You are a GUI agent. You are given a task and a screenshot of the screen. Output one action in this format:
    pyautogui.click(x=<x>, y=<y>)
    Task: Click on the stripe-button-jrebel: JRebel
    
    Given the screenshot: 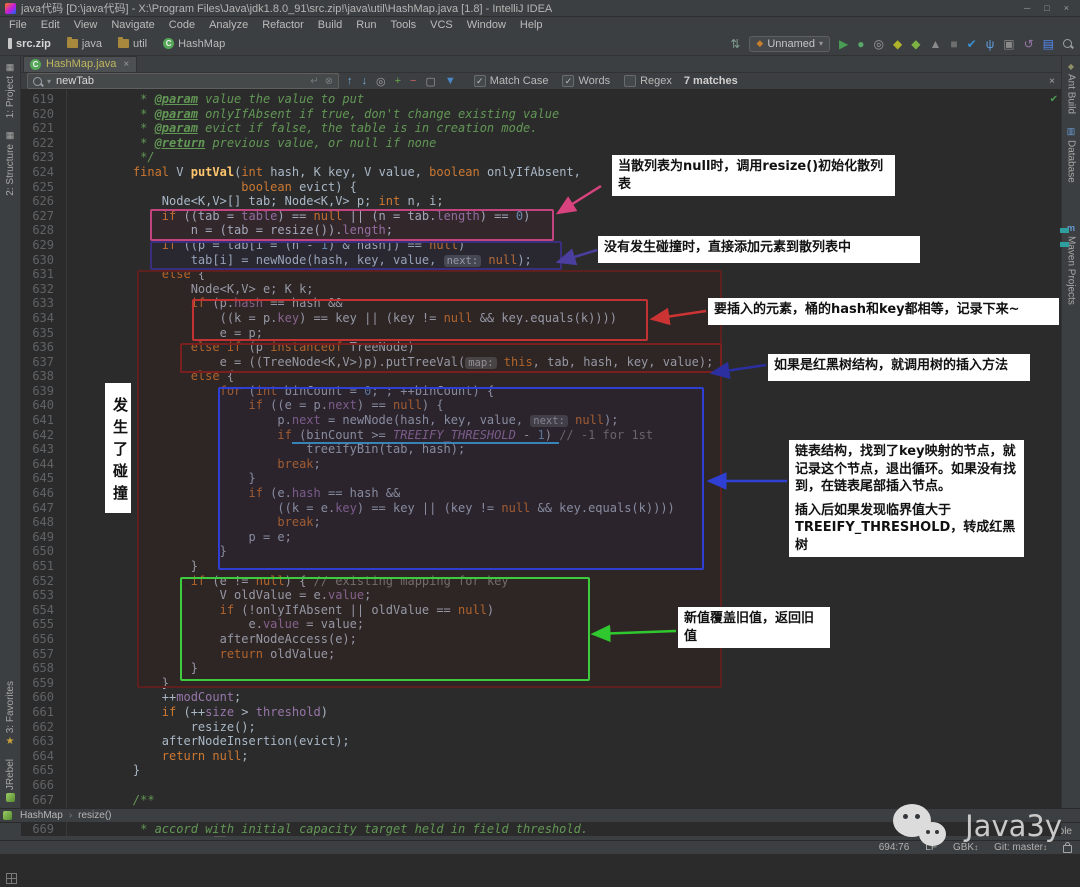 What is the action you would take?
    pyautogui.click(x=10, y=780)
    